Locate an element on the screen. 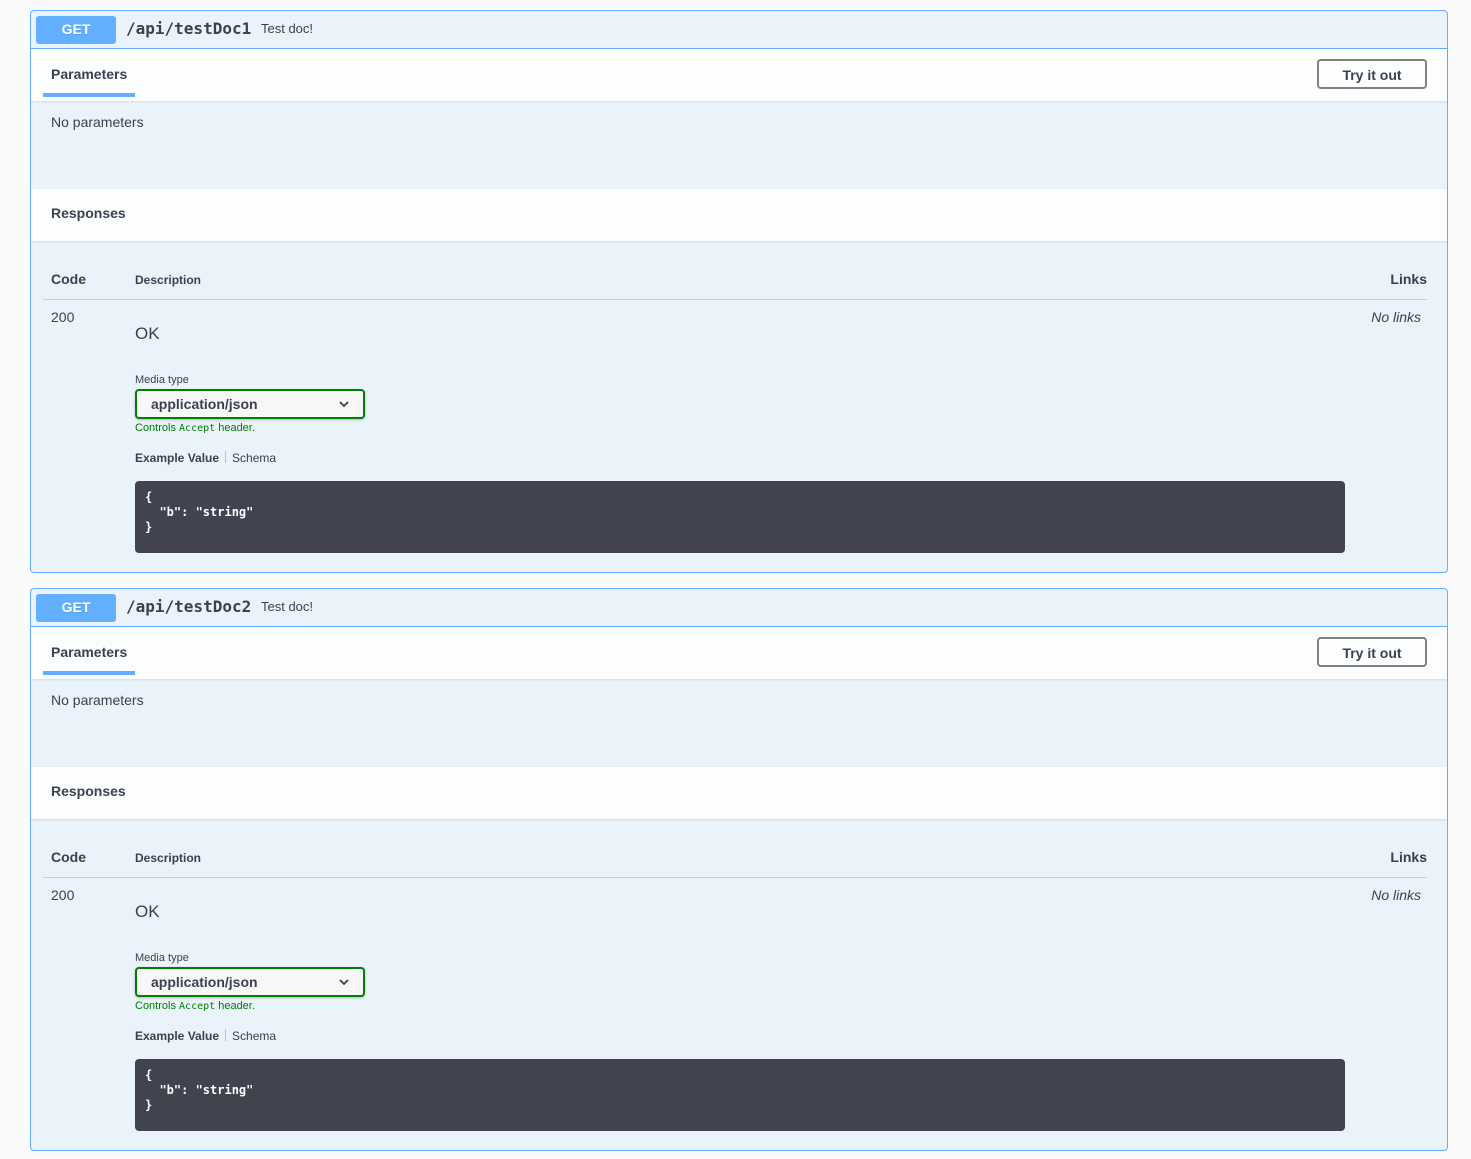  operation-summary: GET /api/testDoc1 Test doc! is located at coordinates (739, 30).